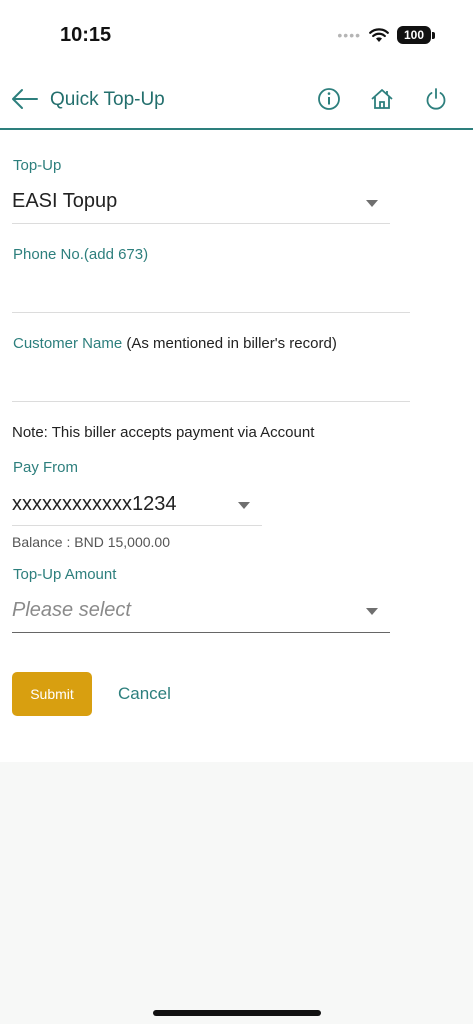 This screenshot has height=1024, width=473. What do you see at coordinates (236, 101) in the screenshot?
I see `app-header: Quick Top-Up` at bounding box center [236, 101].